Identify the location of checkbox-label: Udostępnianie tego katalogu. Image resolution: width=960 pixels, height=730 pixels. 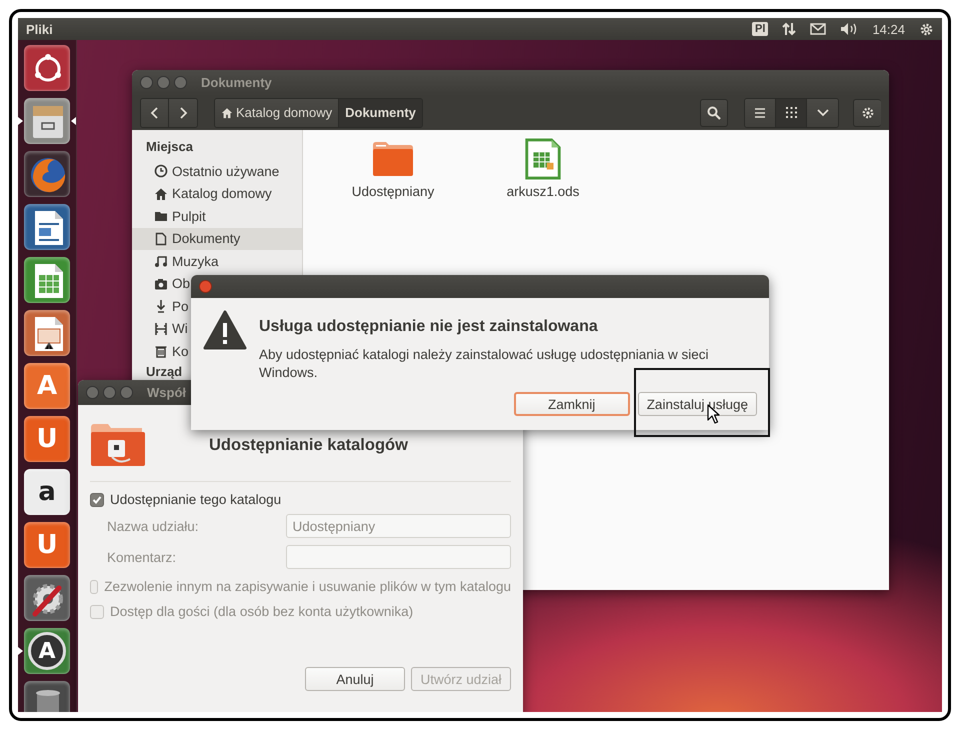
(196, 499).